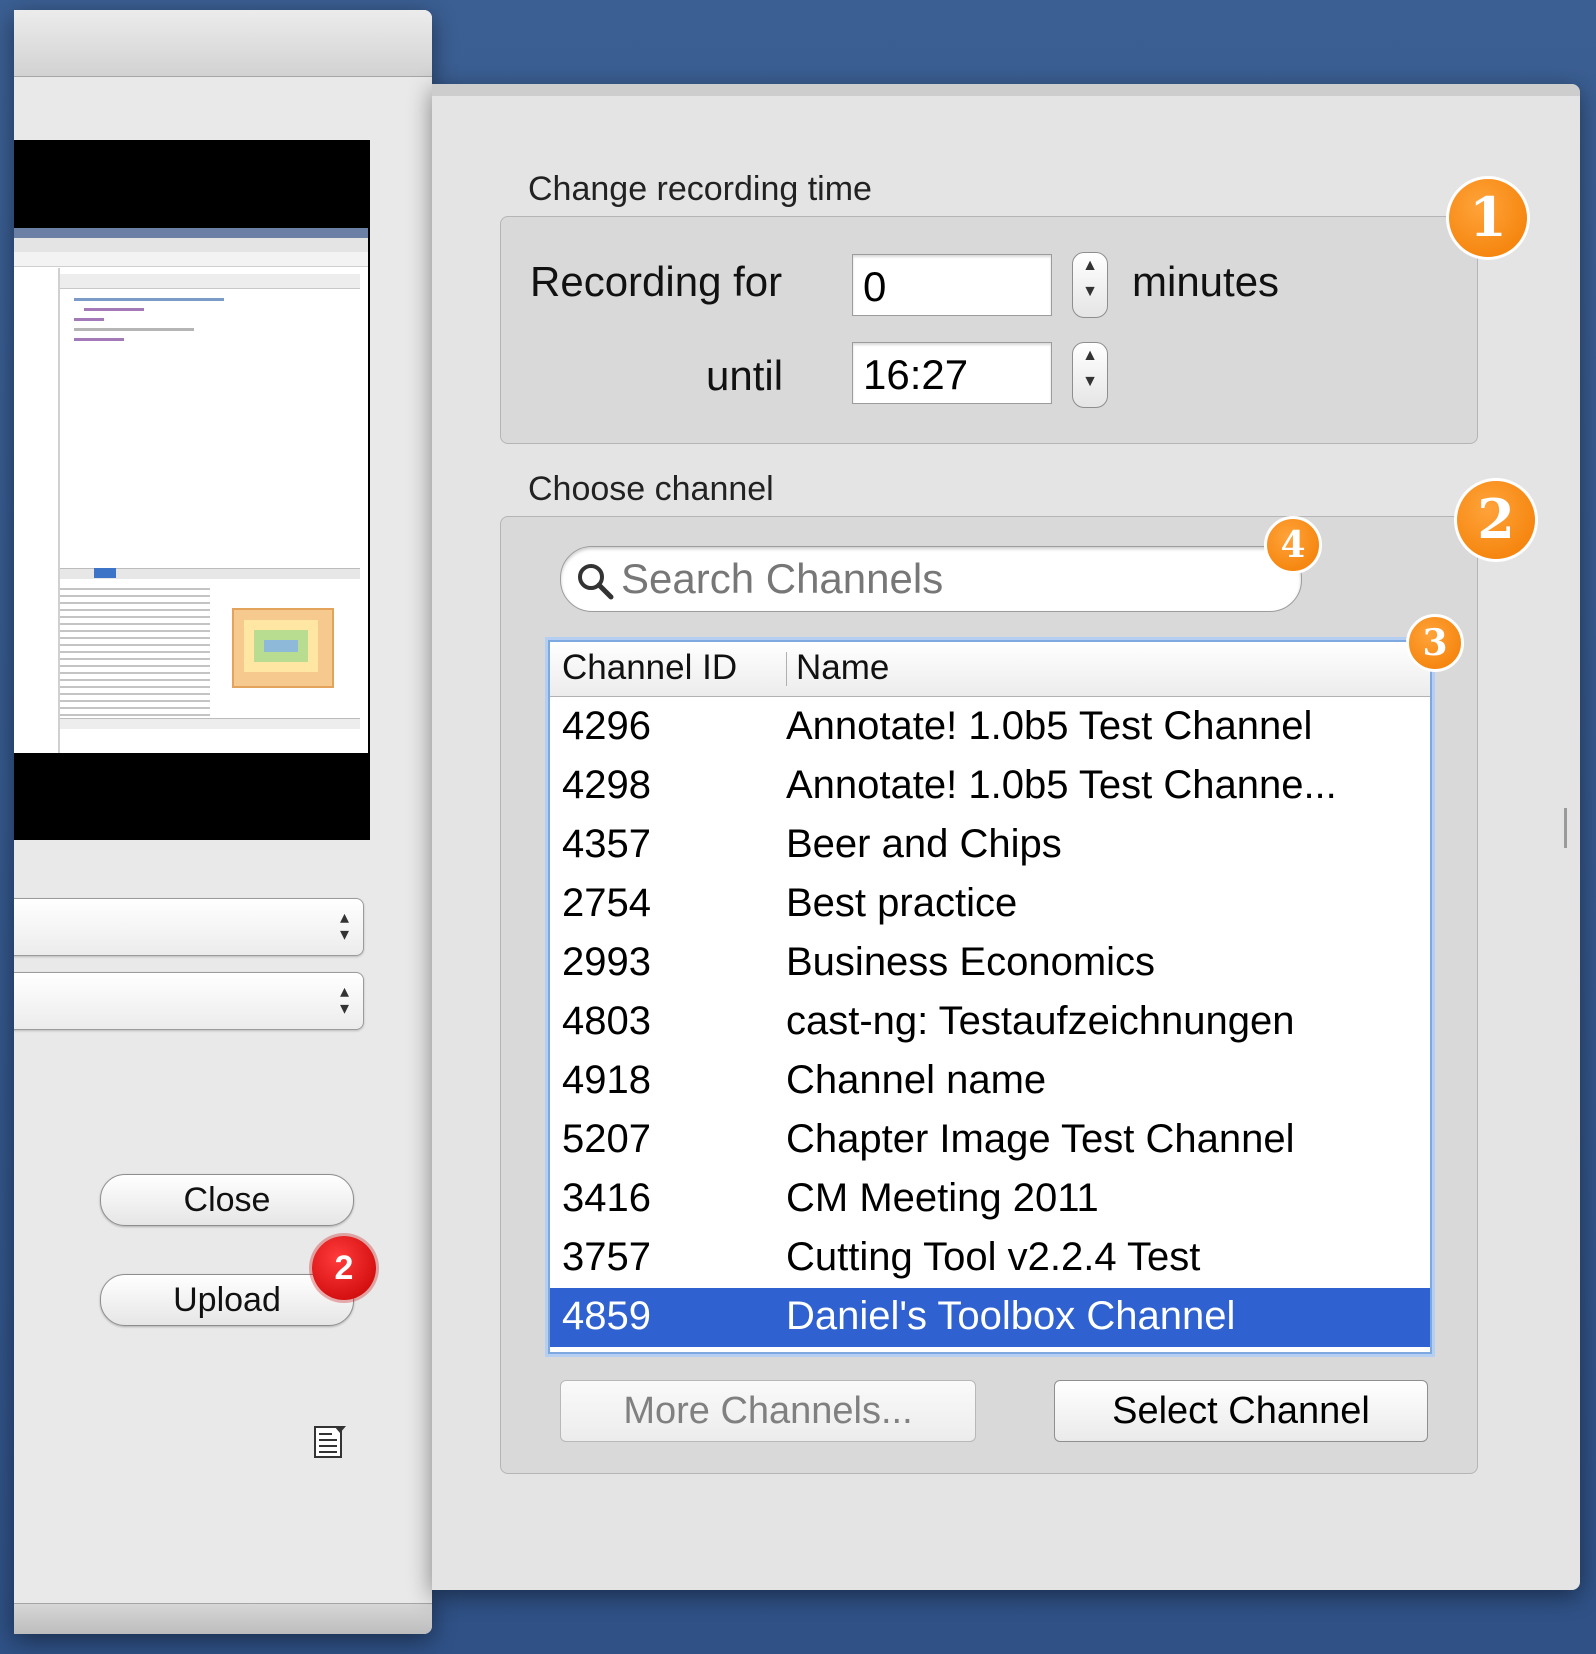  What do you see at coordinates (902, 903) in the screenshot?
I see `channel-name-cell: Best practice` at bounding box center [902, 903].